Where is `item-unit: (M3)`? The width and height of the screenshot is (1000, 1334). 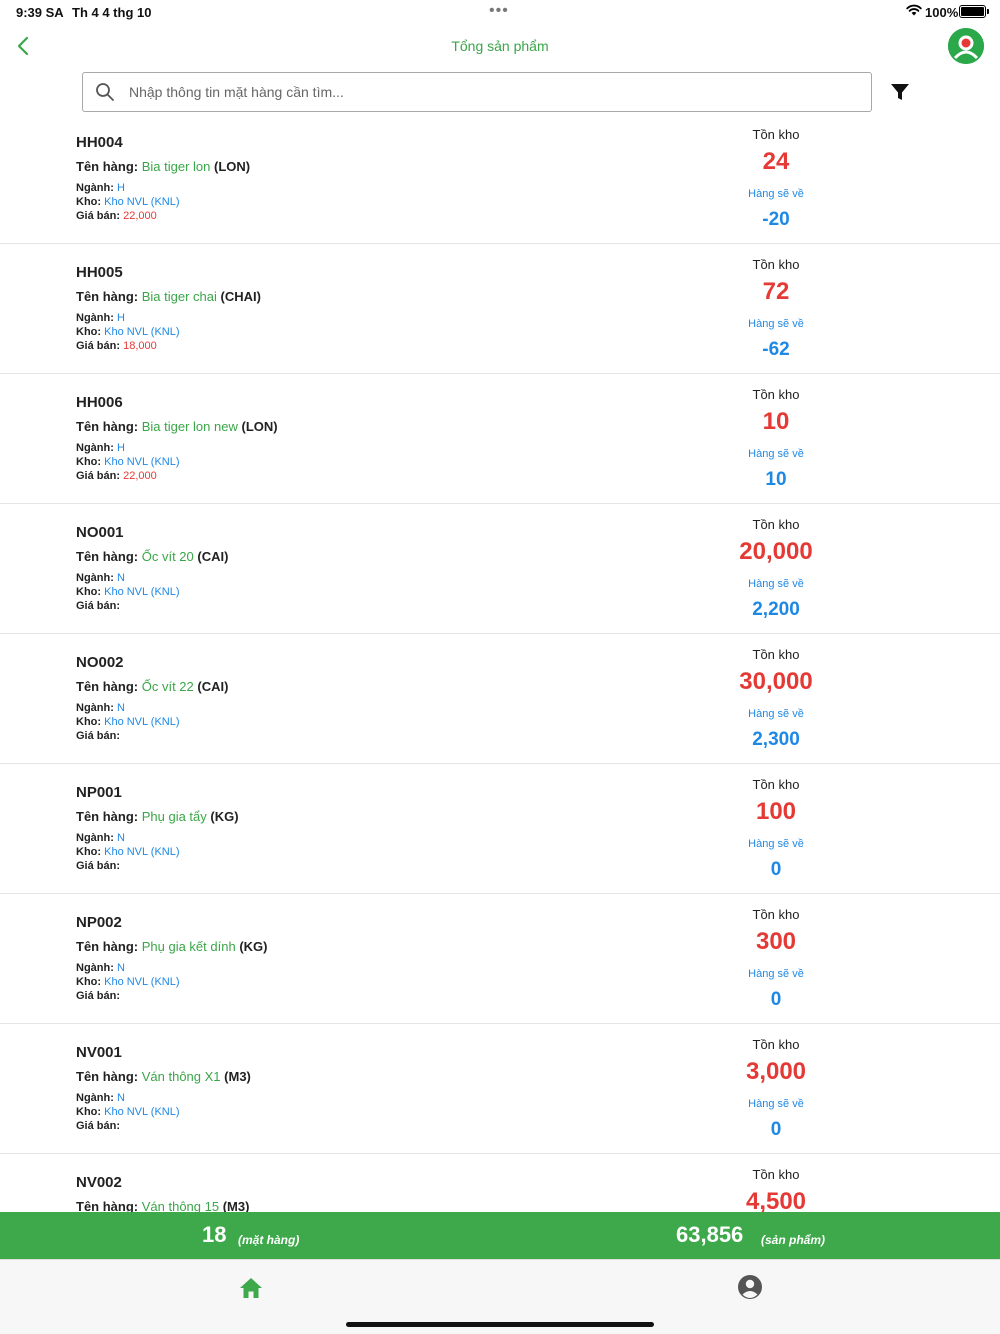
item-unit: (M3) is located at coordinates (236, 1205).